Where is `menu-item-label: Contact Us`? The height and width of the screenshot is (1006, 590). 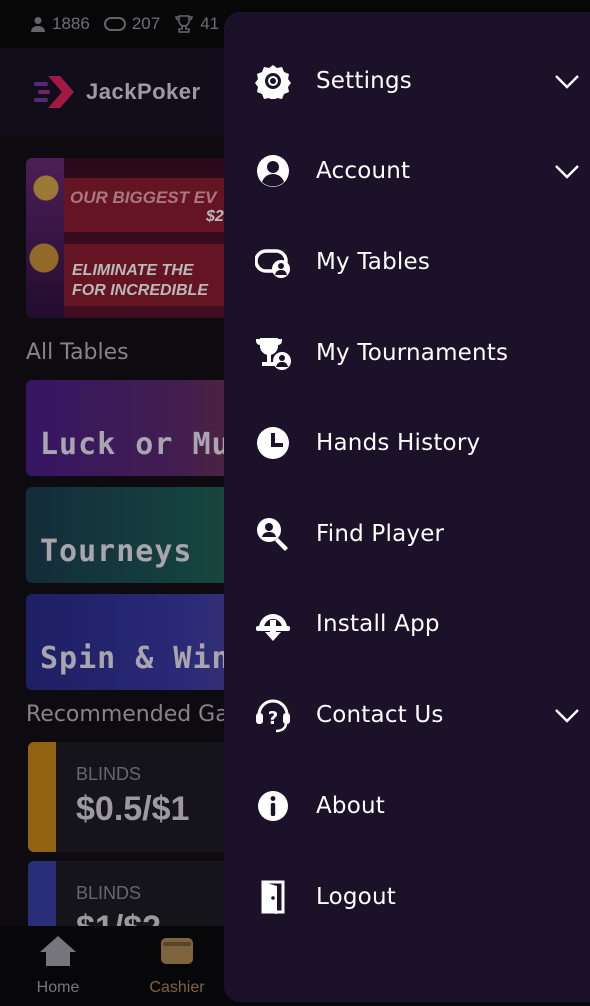
menu-item-label: Contact Us is located at coordinates (380, 715).